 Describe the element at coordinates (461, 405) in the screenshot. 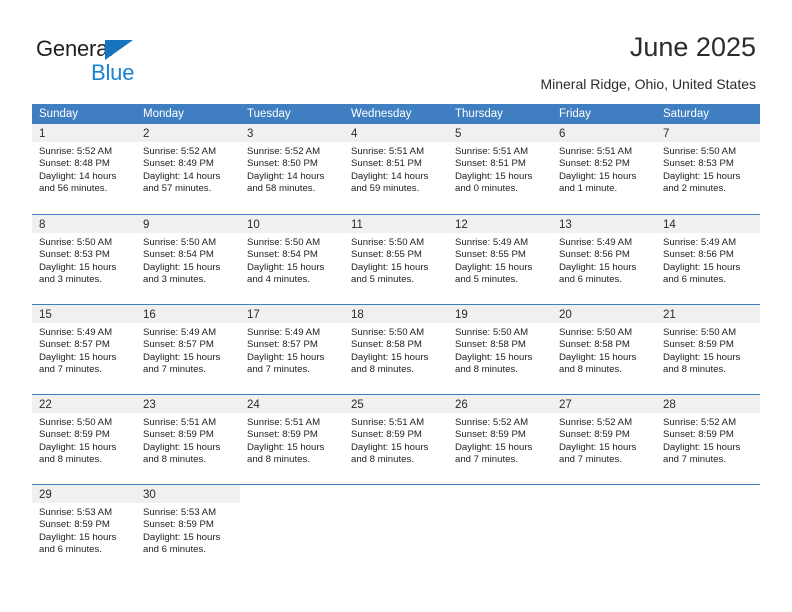

I see `day-number: 26` at that location.